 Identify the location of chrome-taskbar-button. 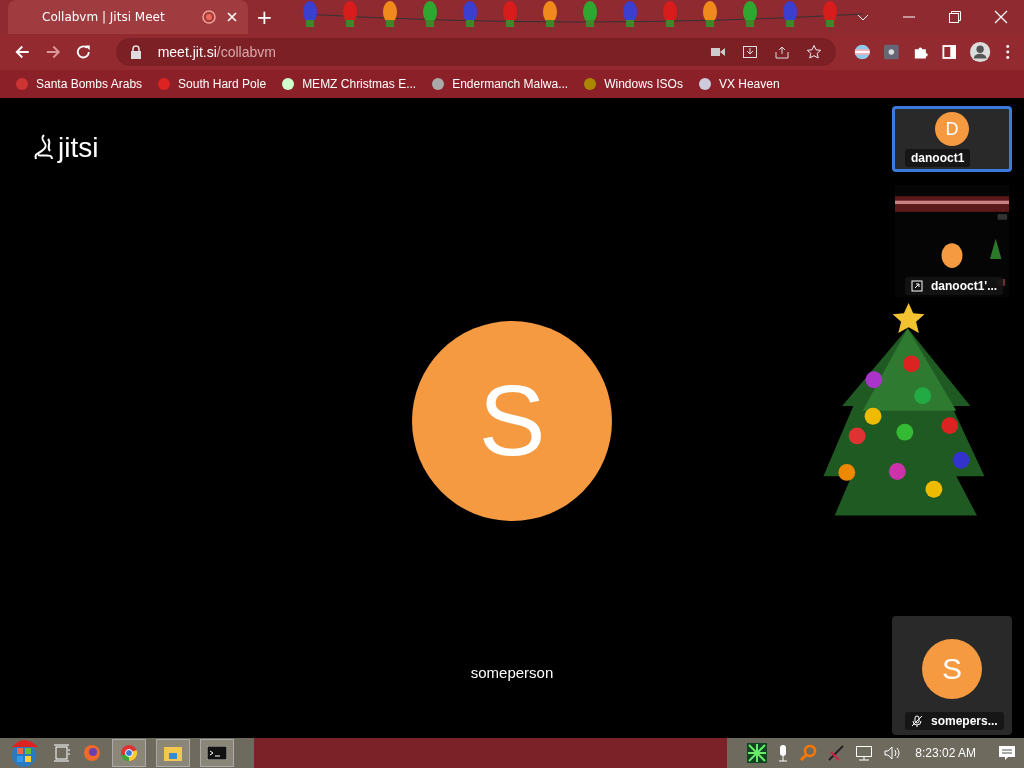
(129, 753).